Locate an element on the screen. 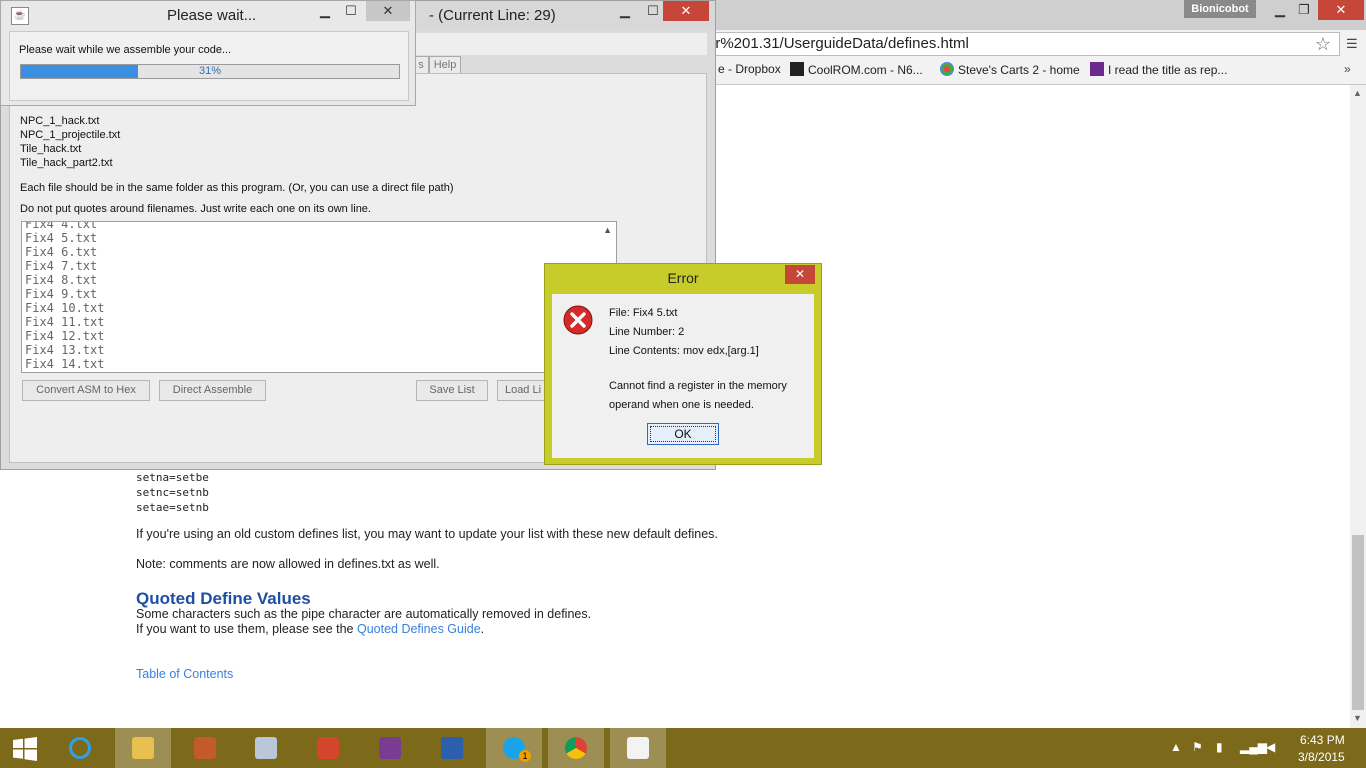 The image size is (1366, 768). java-icon is located at coordinates (638, 748).